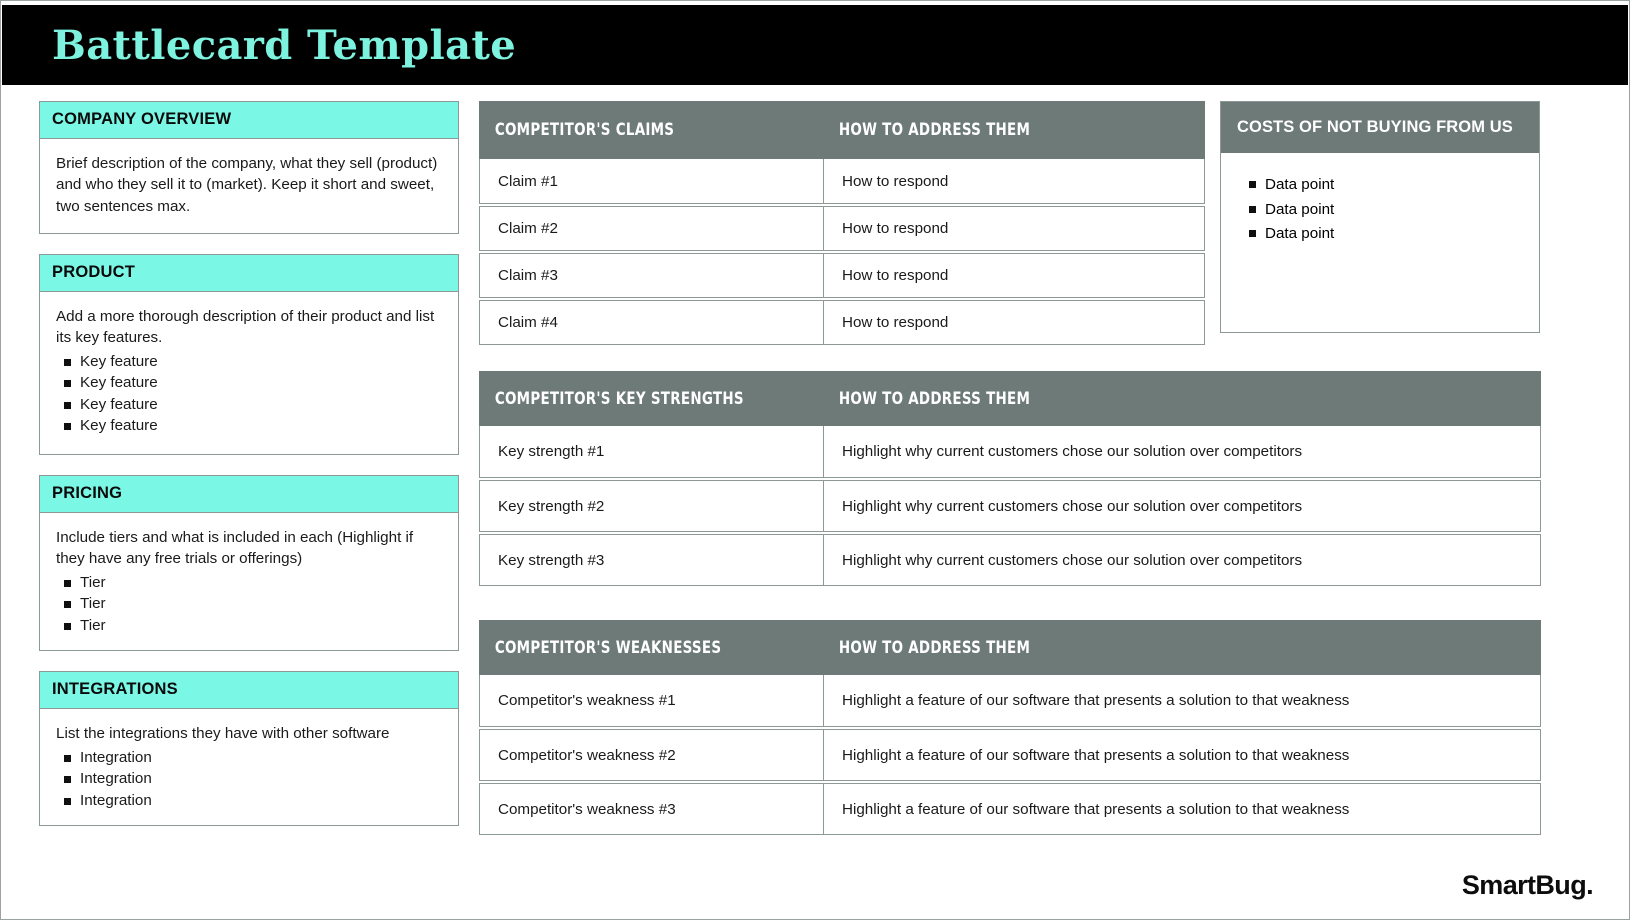 This screenshot has height=920, width=1630. I want to click on table-row: Claim #1 How to respond, so click(842, 181).